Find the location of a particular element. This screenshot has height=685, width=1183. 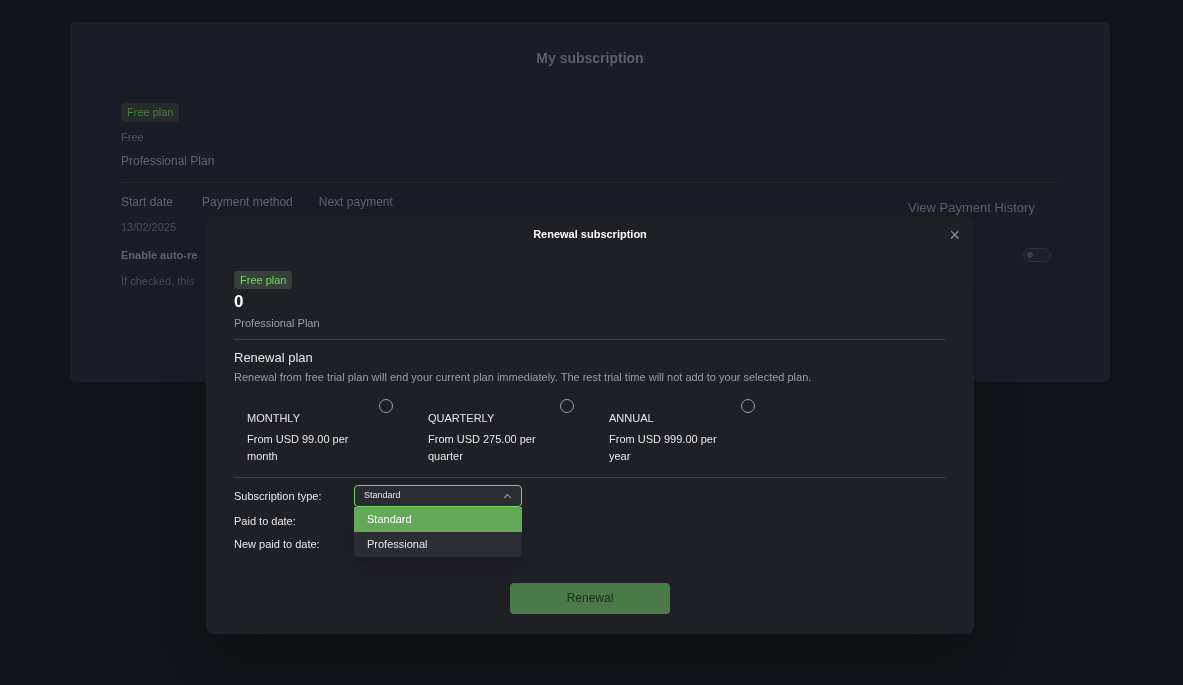

field-label: Paid to date: is located at coordinates (265, 521).